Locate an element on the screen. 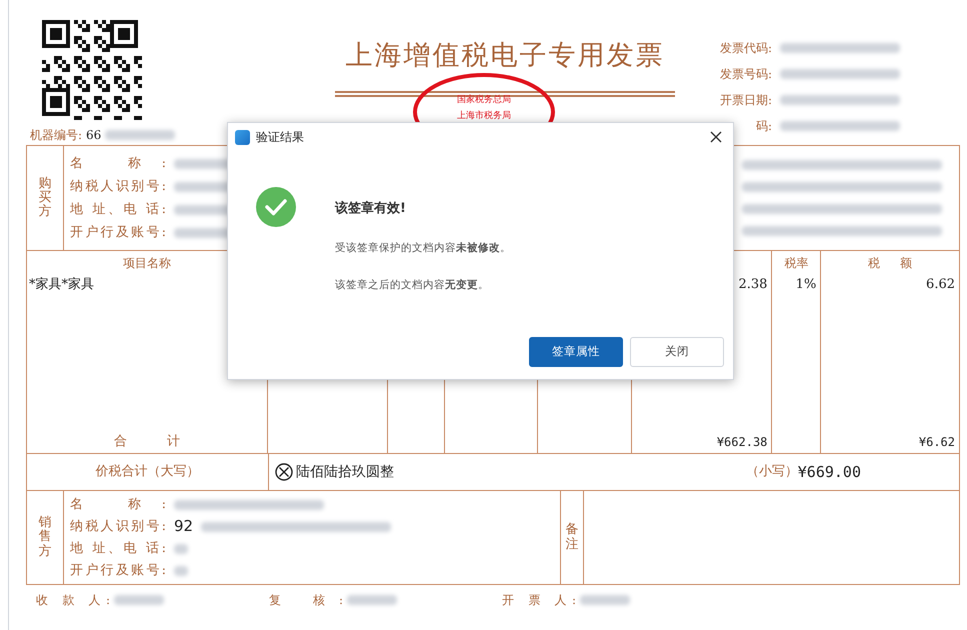  field-label: 开 票 人: is located at coordinates (539, 600).